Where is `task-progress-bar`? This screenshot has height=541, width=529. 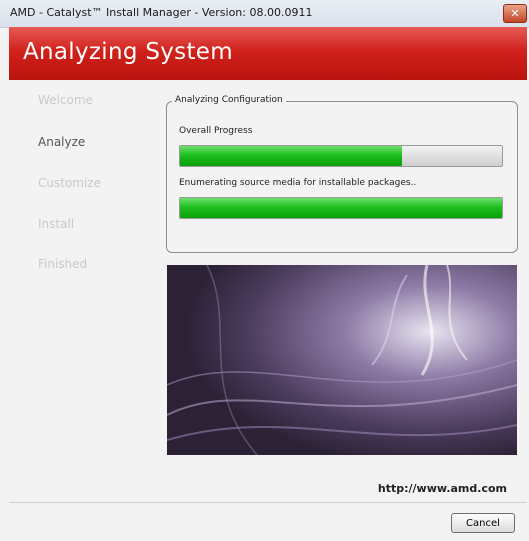
task-progress-bar is located at coordinates (341, 208).